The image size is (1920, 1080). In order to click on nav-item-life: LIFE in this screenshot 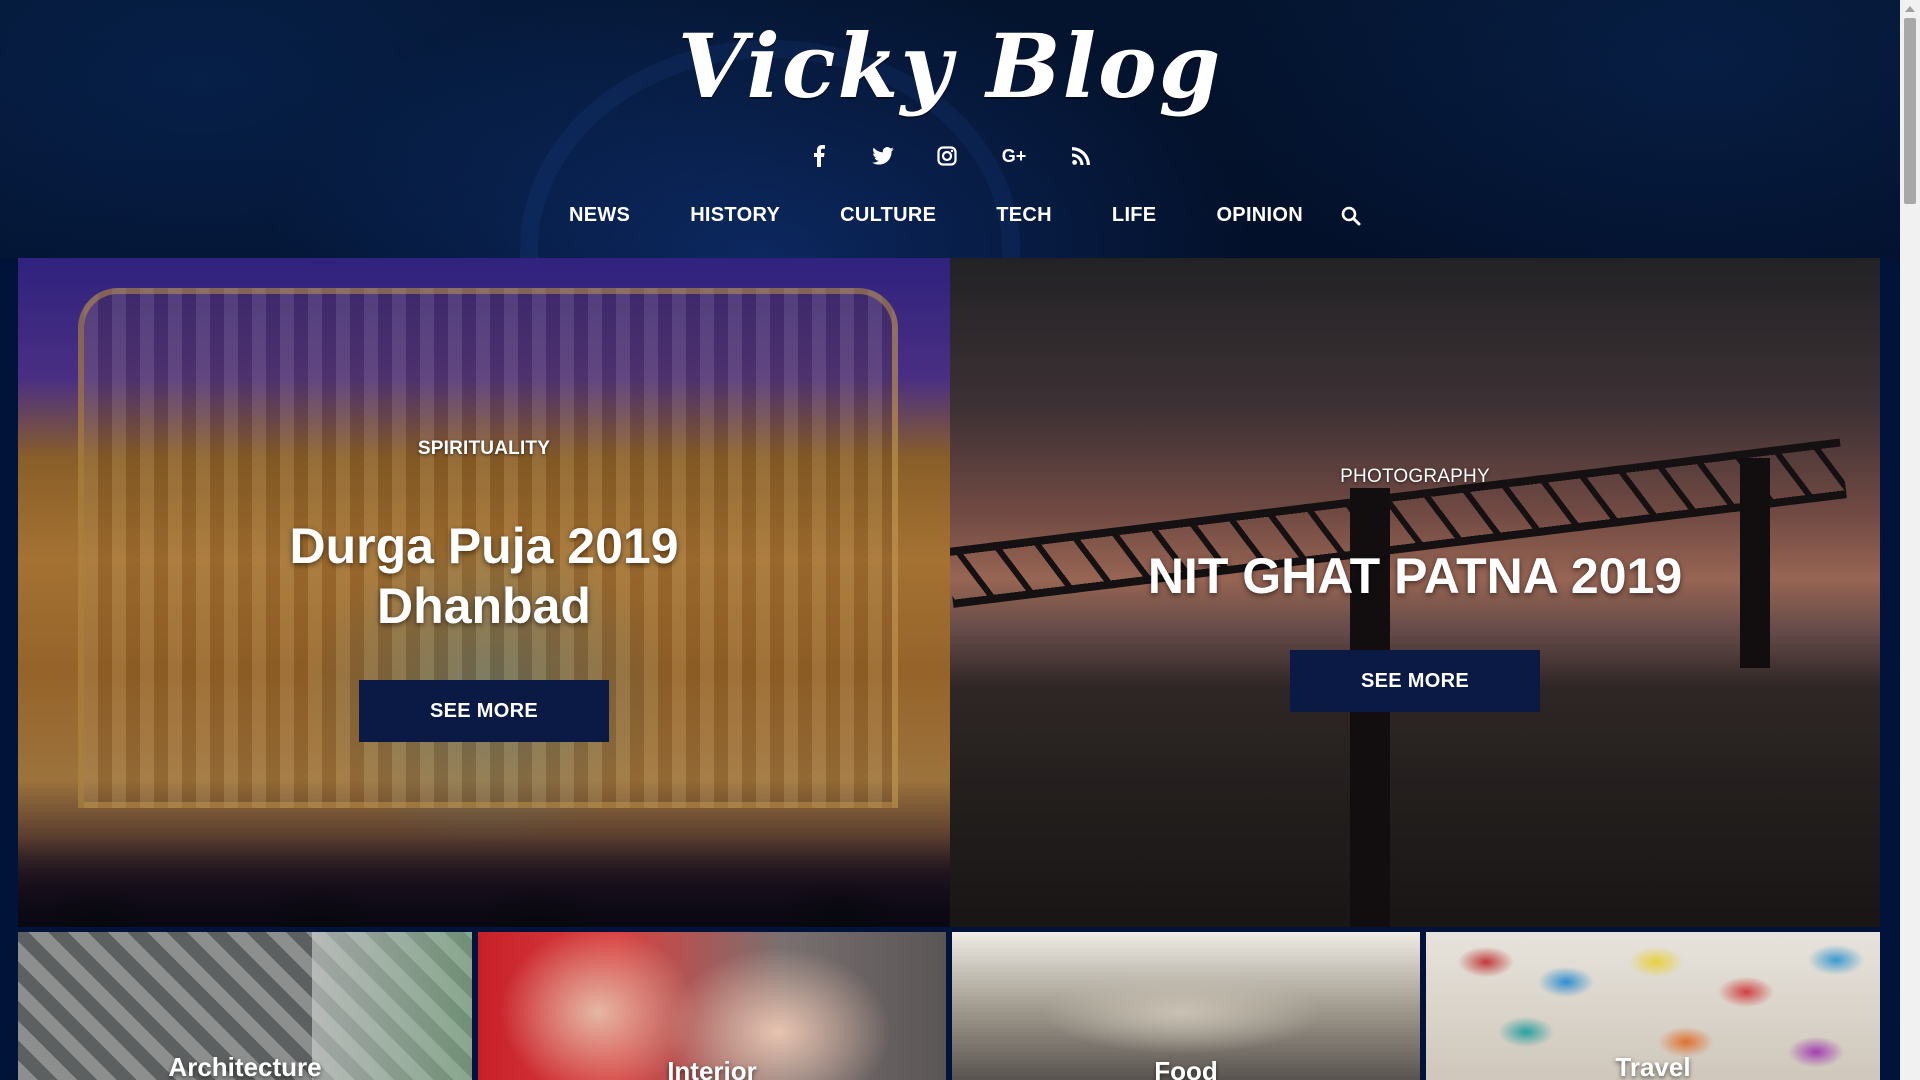, I will do `click(1134, 215)`.